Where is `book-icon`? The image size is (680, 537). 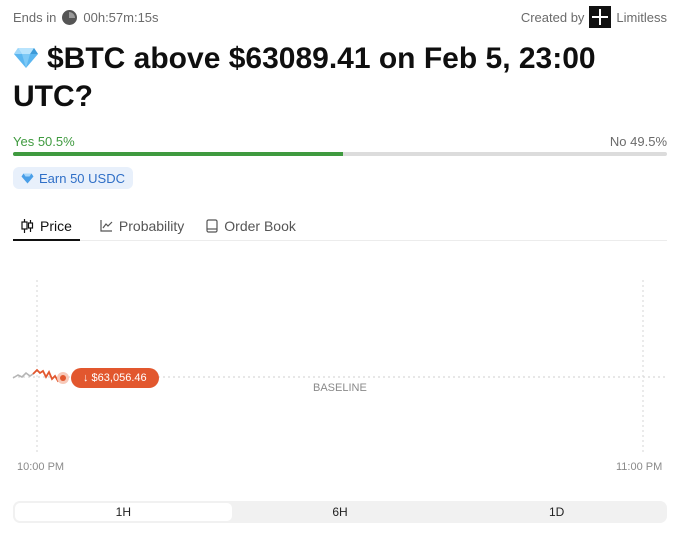 book-icon is located at coordinates (212, 226).